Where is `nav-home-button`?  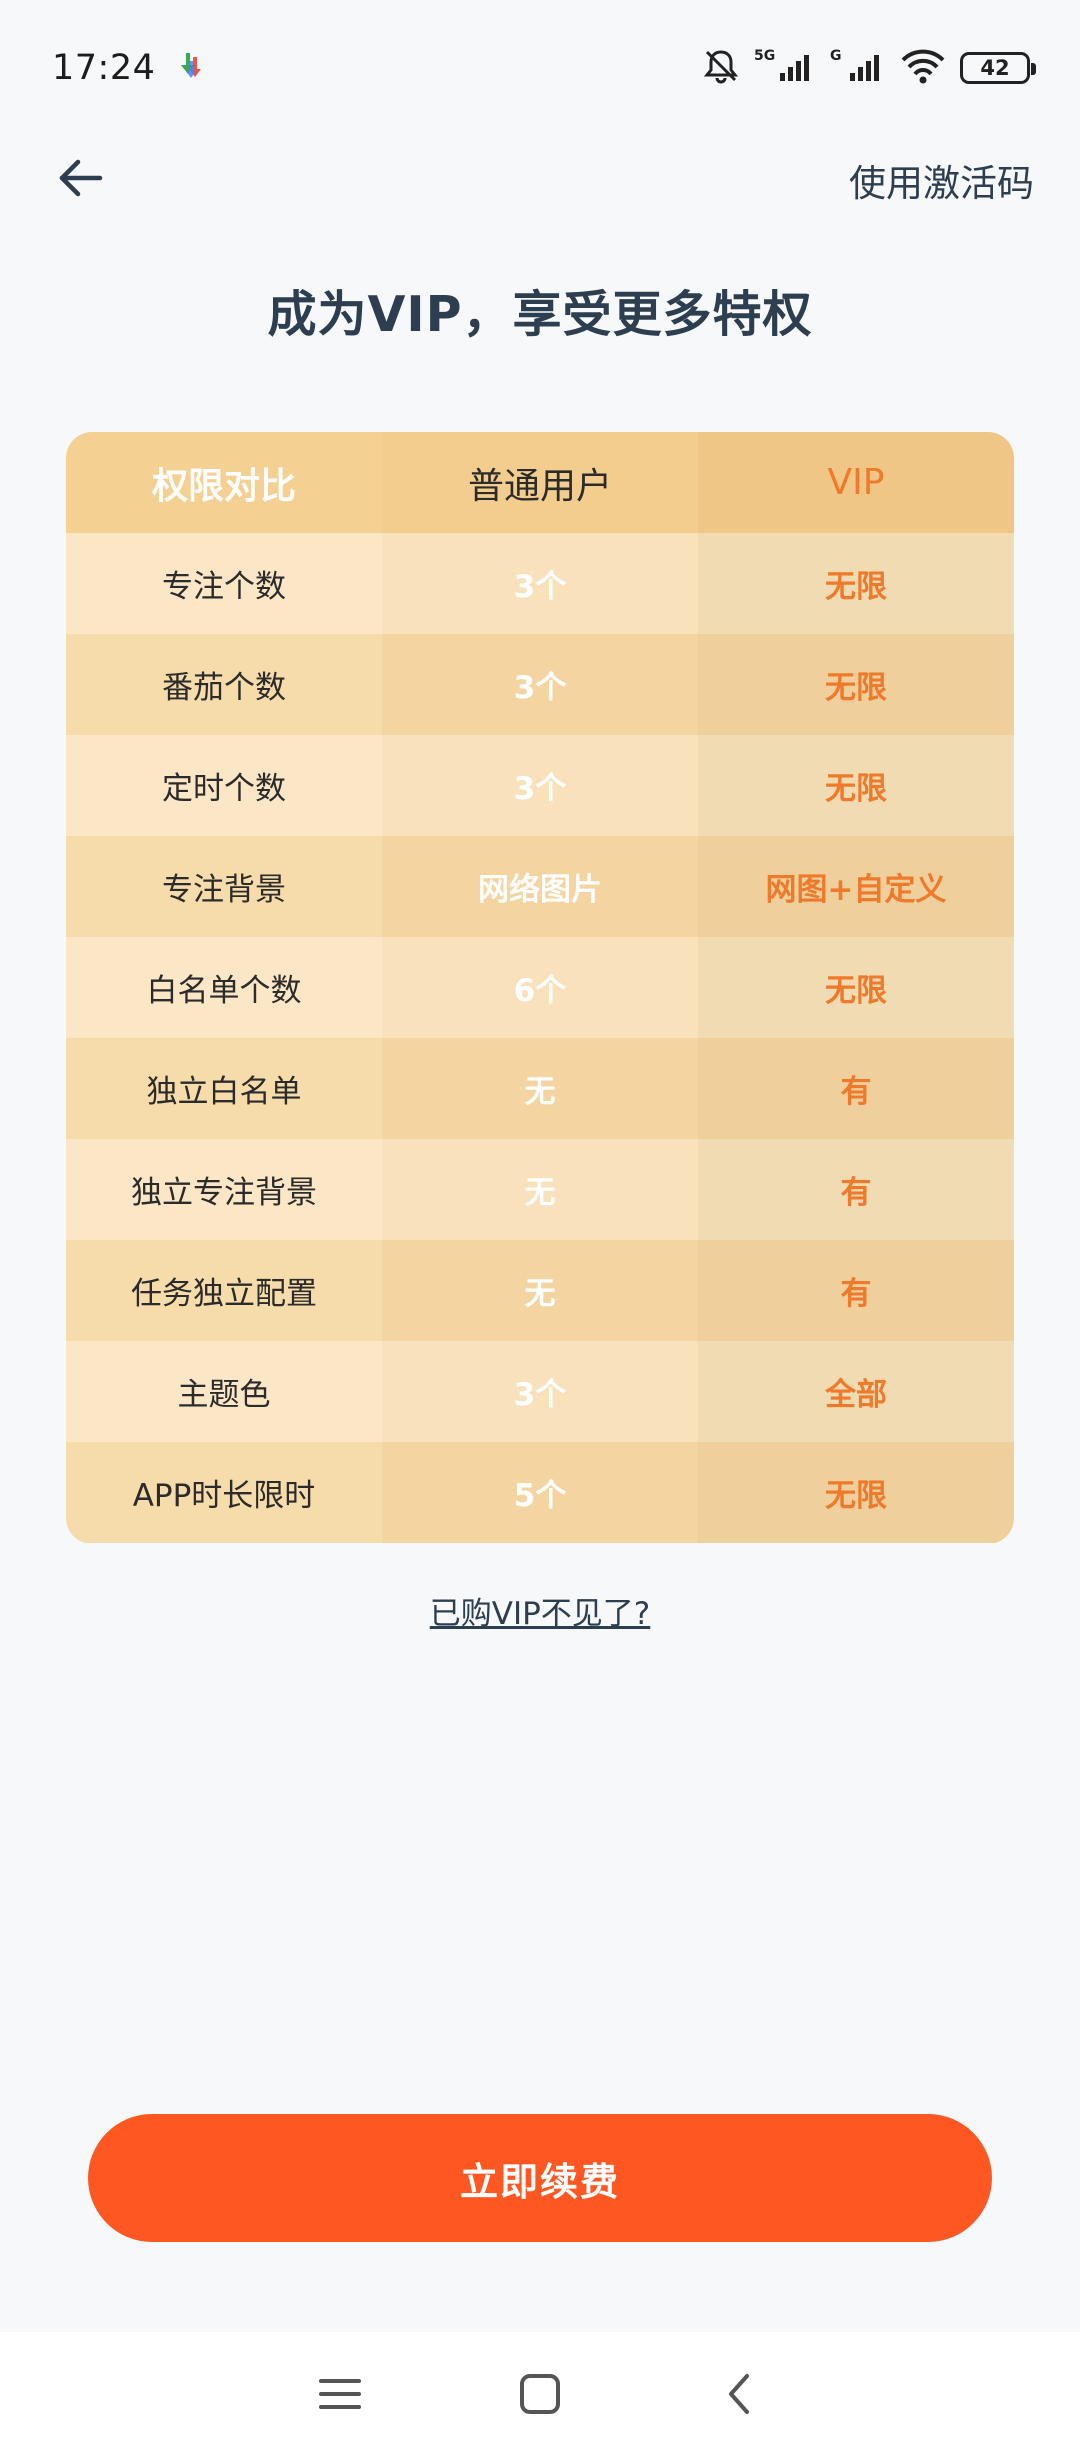
nav-home-button is located at coordinates (540, 2396).